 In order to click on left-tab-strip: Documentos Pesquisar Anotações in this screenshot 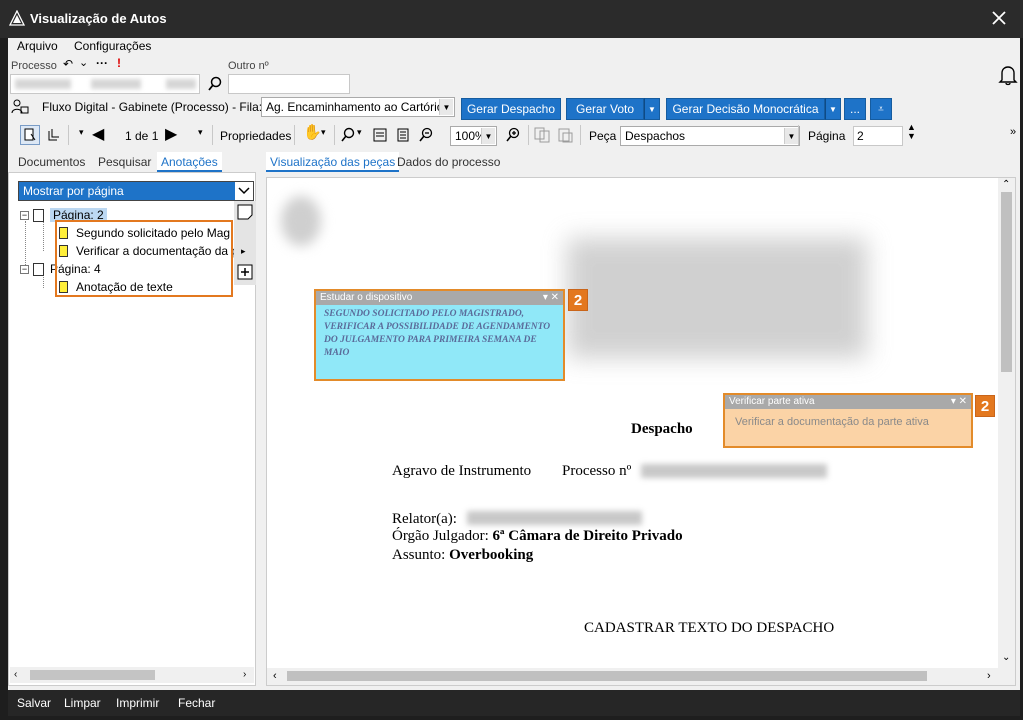, I will do `click(135, 162)`.